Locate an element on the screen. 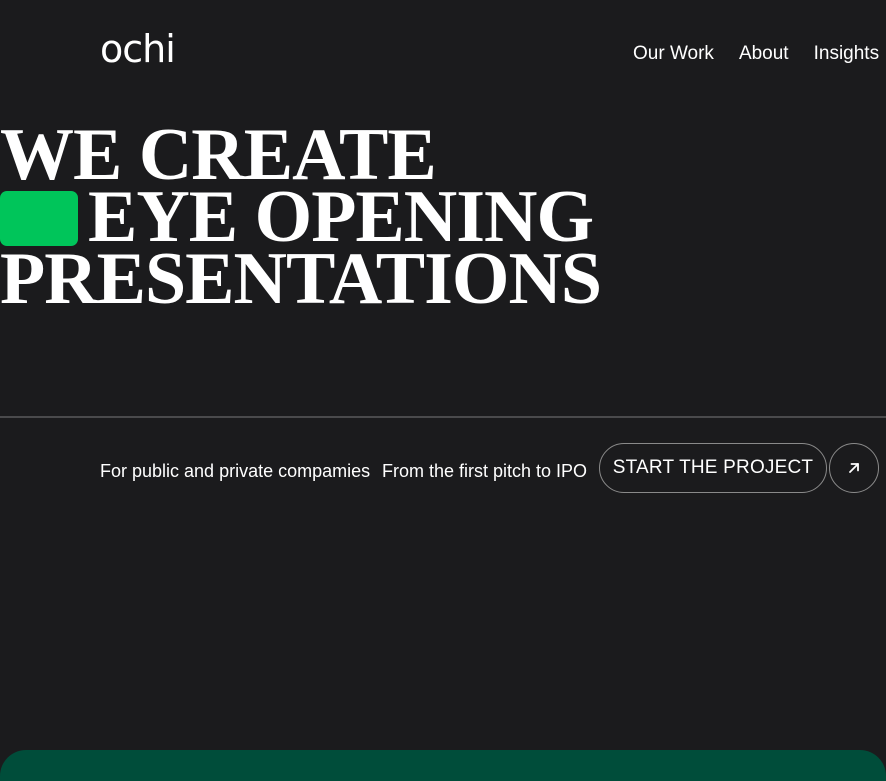 The width and height of the screenshot is (886, 781). section-divider is located at coordinates (443, 417).